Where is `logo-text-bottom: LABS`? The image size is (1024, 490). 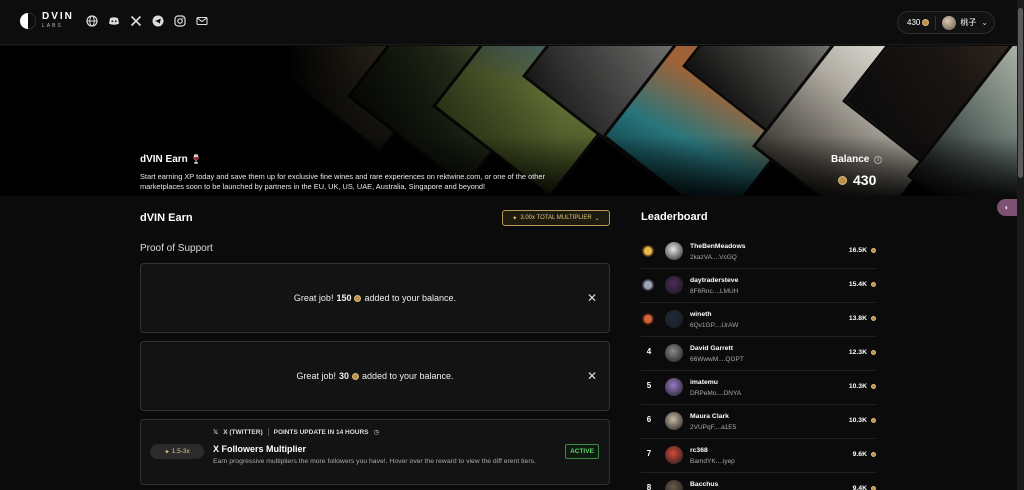
logo-text-bottom: LABS is located at coordinates (52, 26).